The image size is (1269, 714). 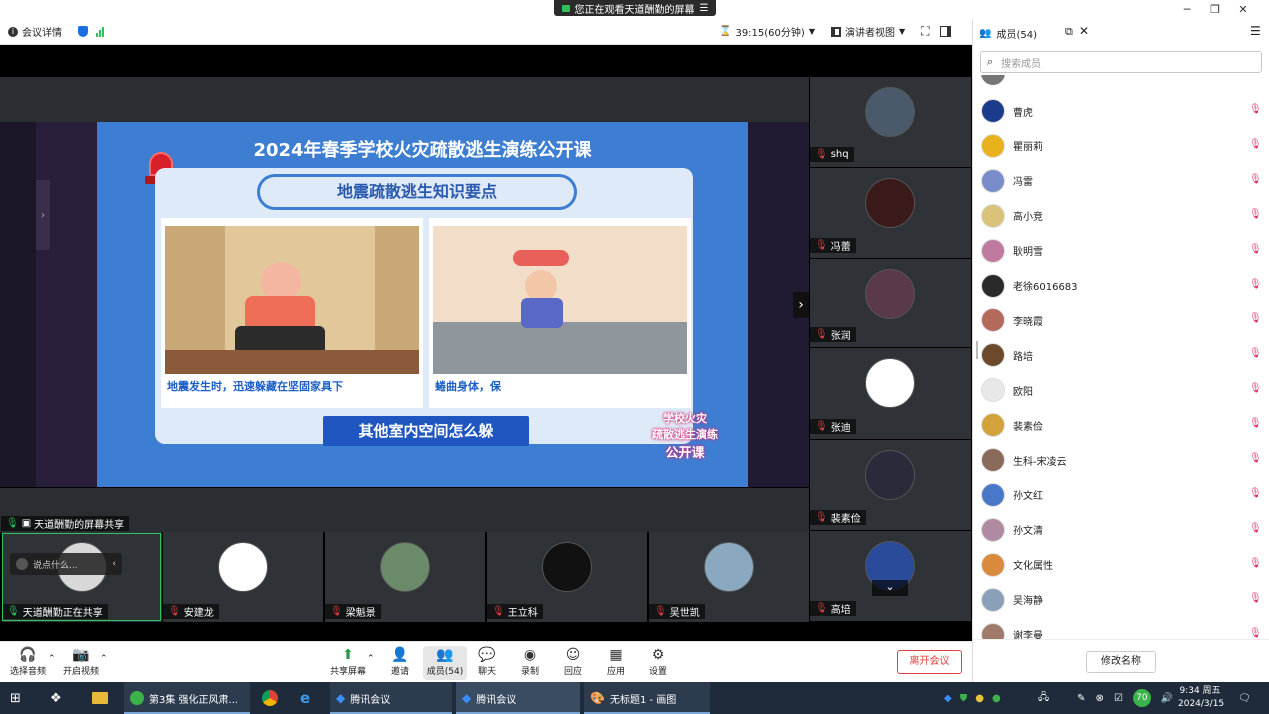 I want to click on file-explorer-button, so click(x=100, y=698).